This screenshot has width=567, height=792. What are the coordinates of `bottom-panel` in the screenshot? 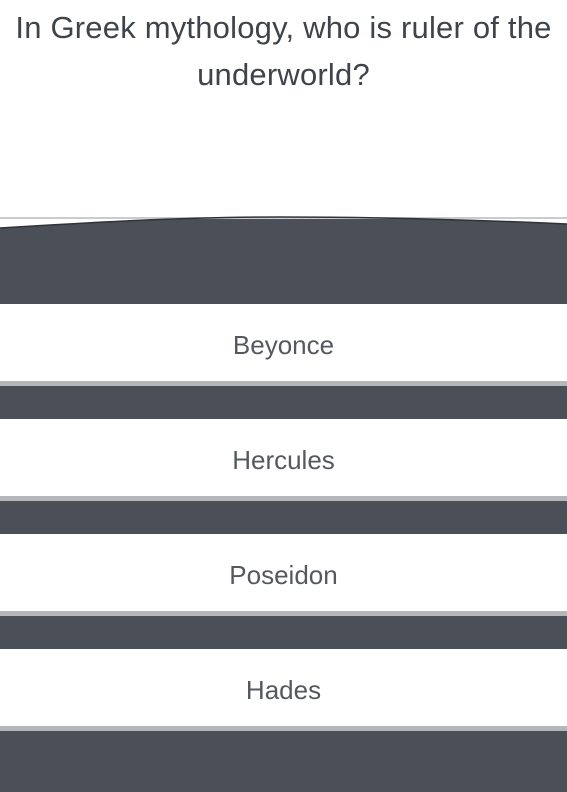 It's located at (283, 761).